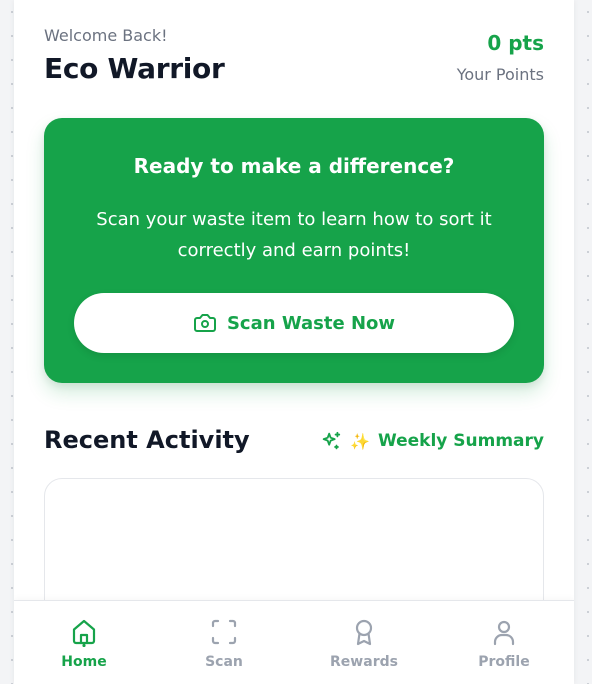 The image size is (592, 684). I want to click on award-icon, so click(364, 632).